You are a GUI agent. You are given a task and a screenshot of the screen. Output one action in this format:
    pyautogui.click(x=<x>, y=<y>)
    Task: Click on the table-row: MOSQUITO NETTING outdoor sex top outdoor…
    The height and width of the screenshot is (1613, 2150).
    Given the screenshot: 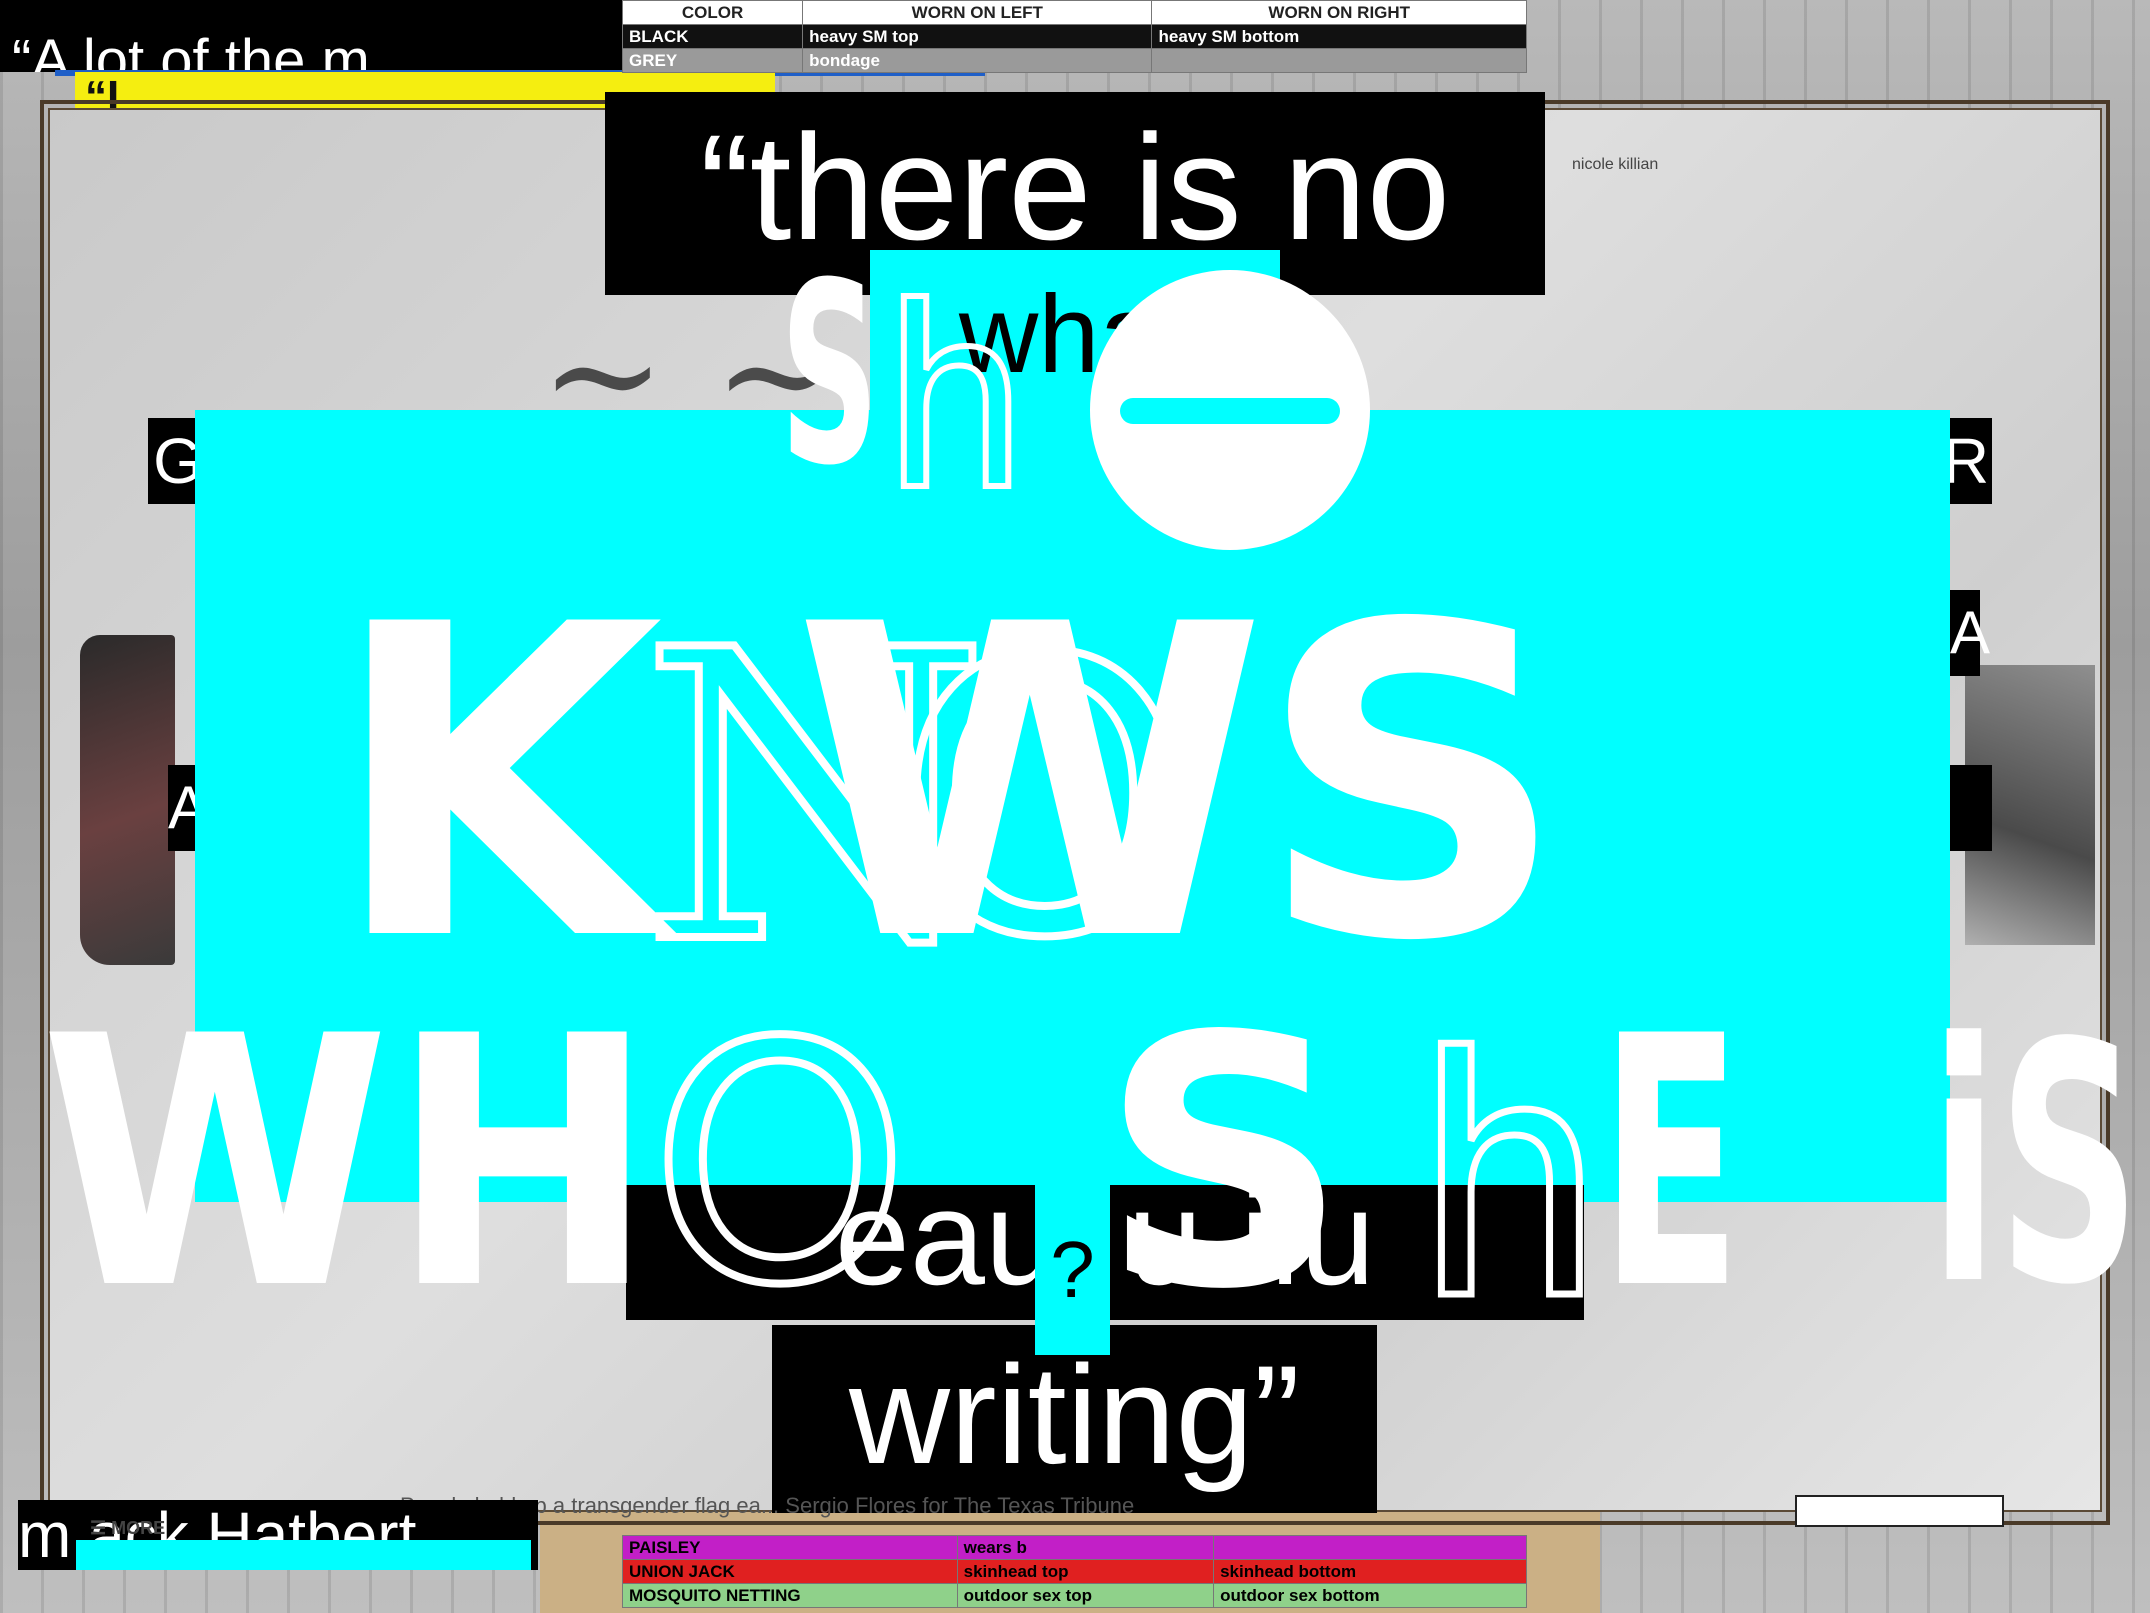 What is the action you would take?
    pyautogui.click(x=1074, y=1595)
    